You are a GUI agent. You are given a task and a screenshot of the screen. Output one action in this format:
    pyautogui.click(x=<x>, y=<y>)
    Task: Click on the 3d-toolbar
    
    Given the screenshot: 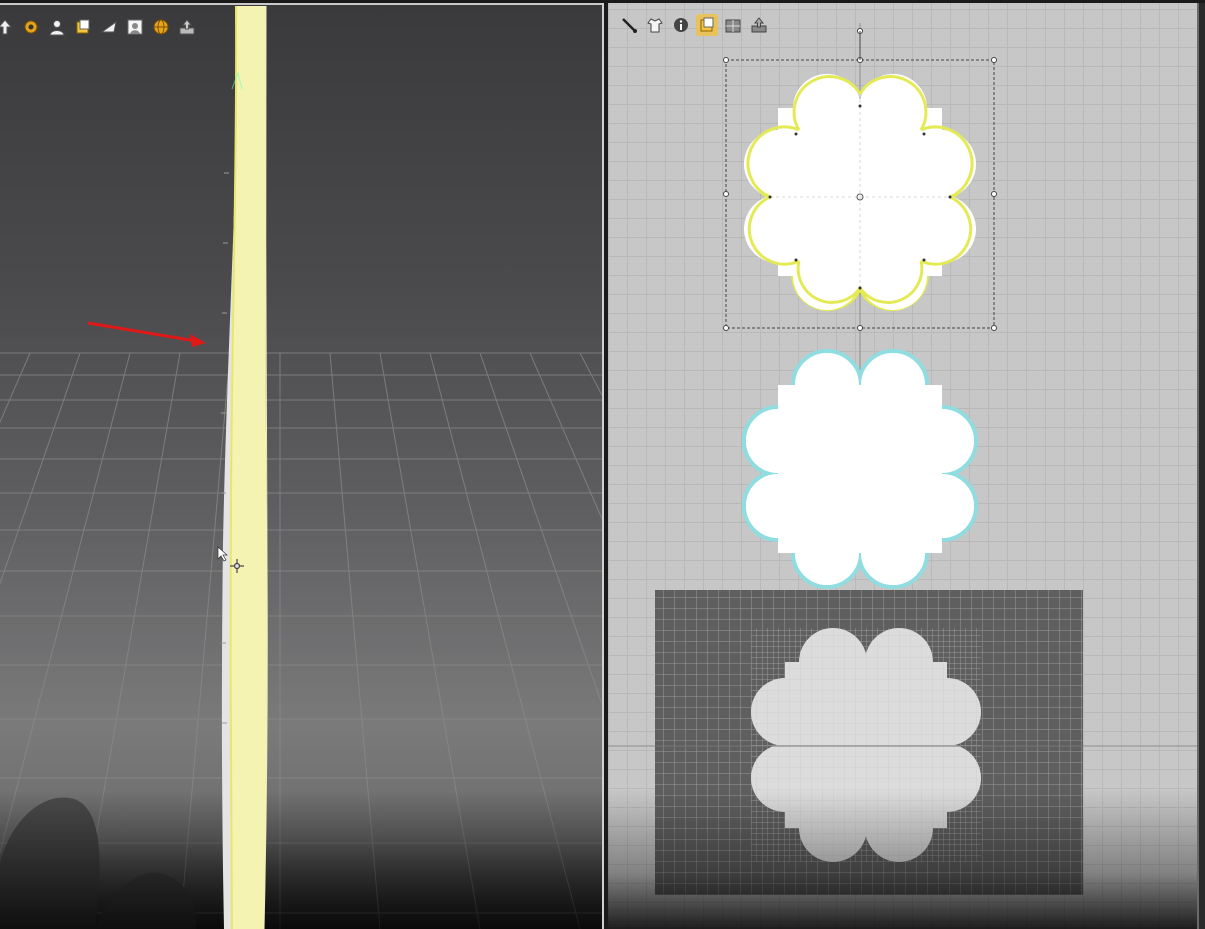 What is the action you would take?
    pyautogui.click(x=99, y=27)
    